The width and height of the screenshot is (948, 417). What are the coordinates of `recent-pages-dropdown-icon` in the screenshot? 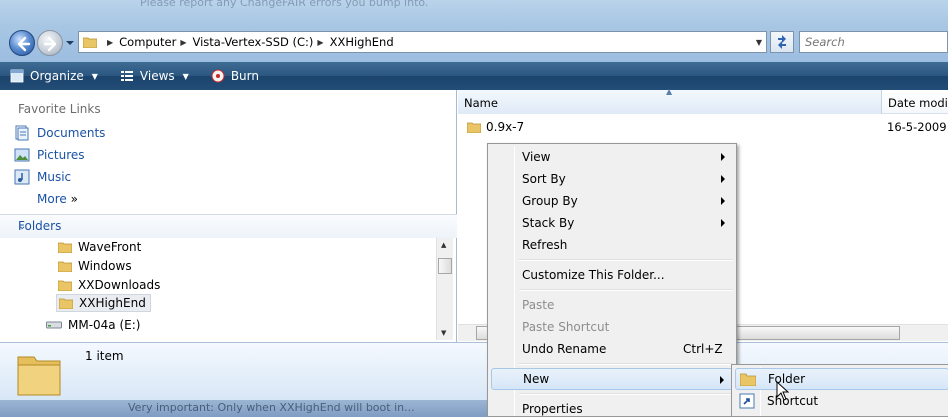 It's located at (70, 43).